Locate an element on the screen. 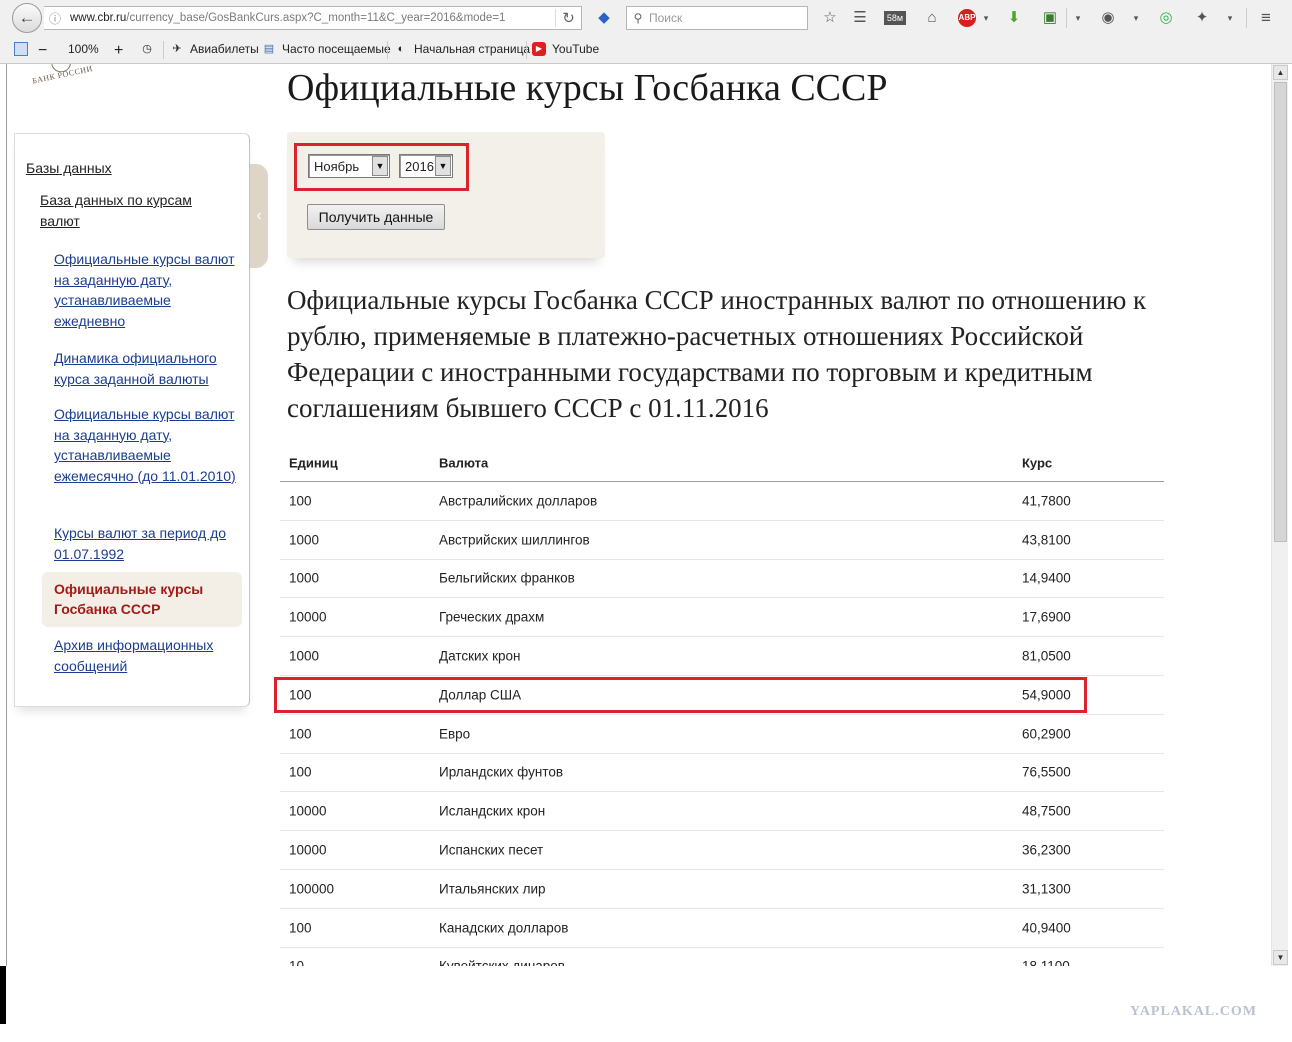  tools-icon: ✦ is located at coordinates (1202, 18).